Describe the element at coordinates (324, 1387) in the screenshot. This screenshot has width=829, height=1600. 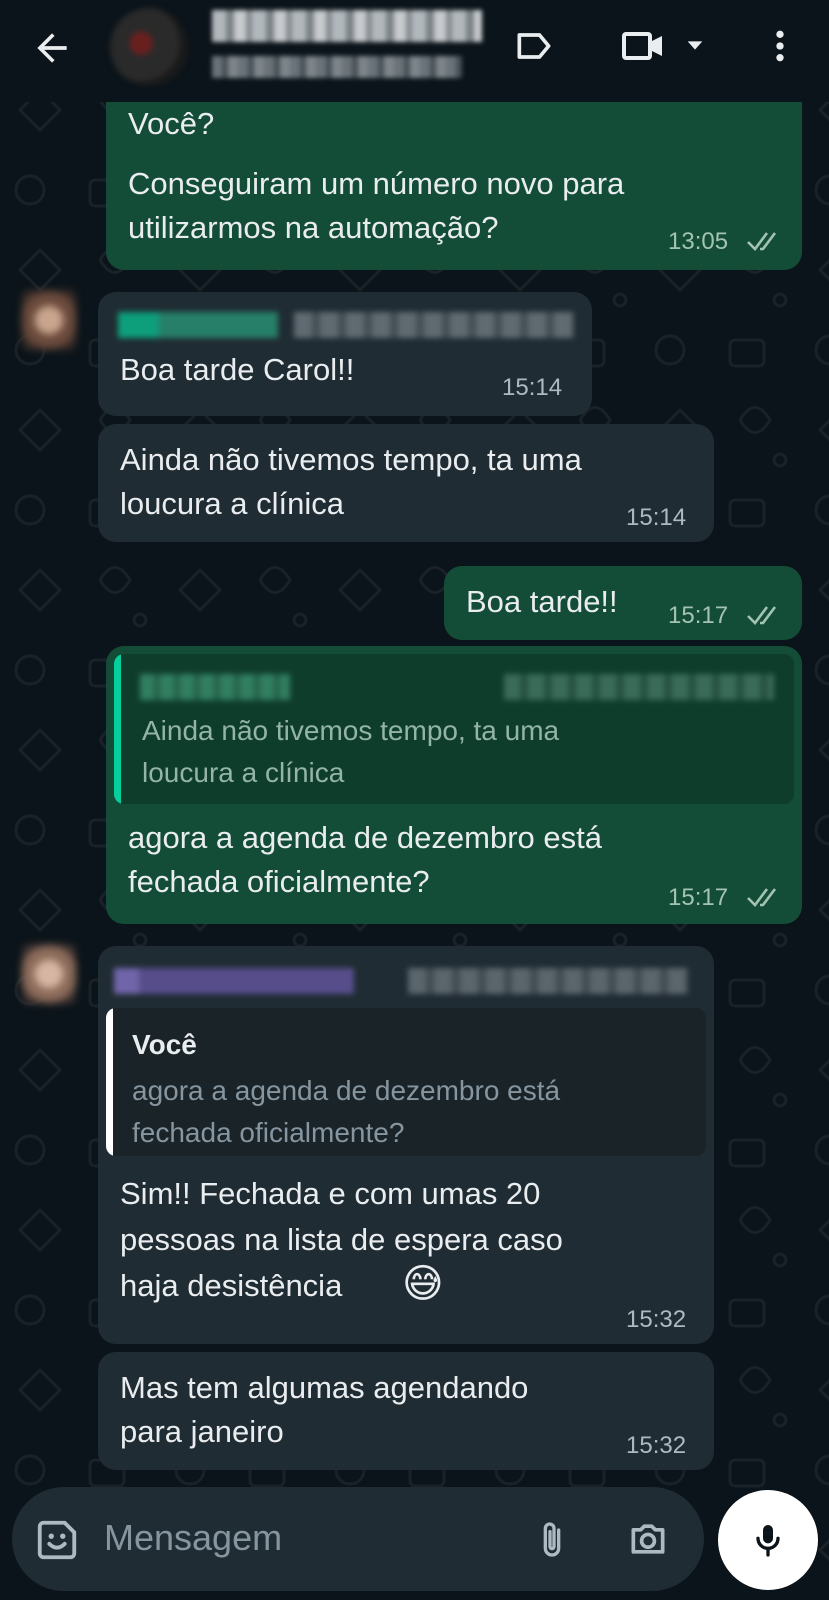
I see `message-text: Mas tem algumas agendando` at that location.